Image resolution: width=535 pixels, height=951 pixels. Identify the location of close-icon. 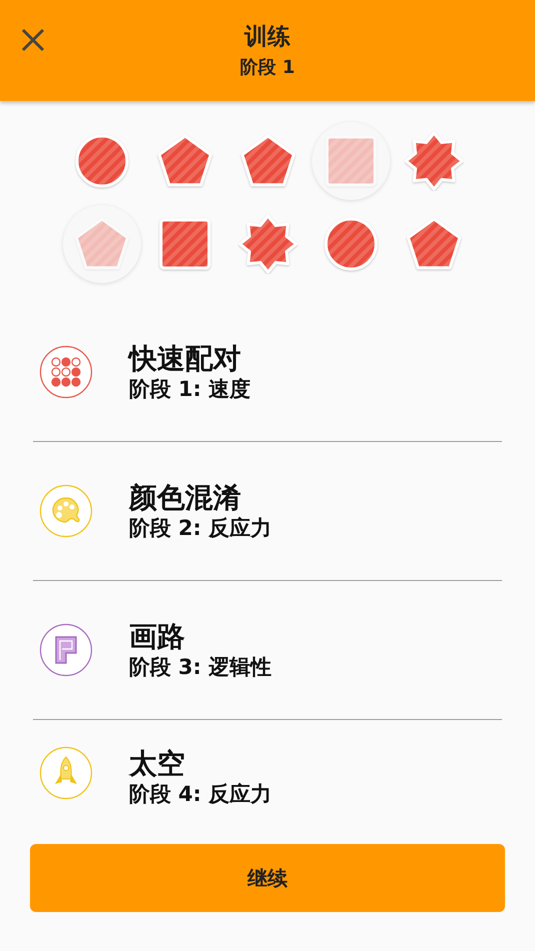
(33, 40).